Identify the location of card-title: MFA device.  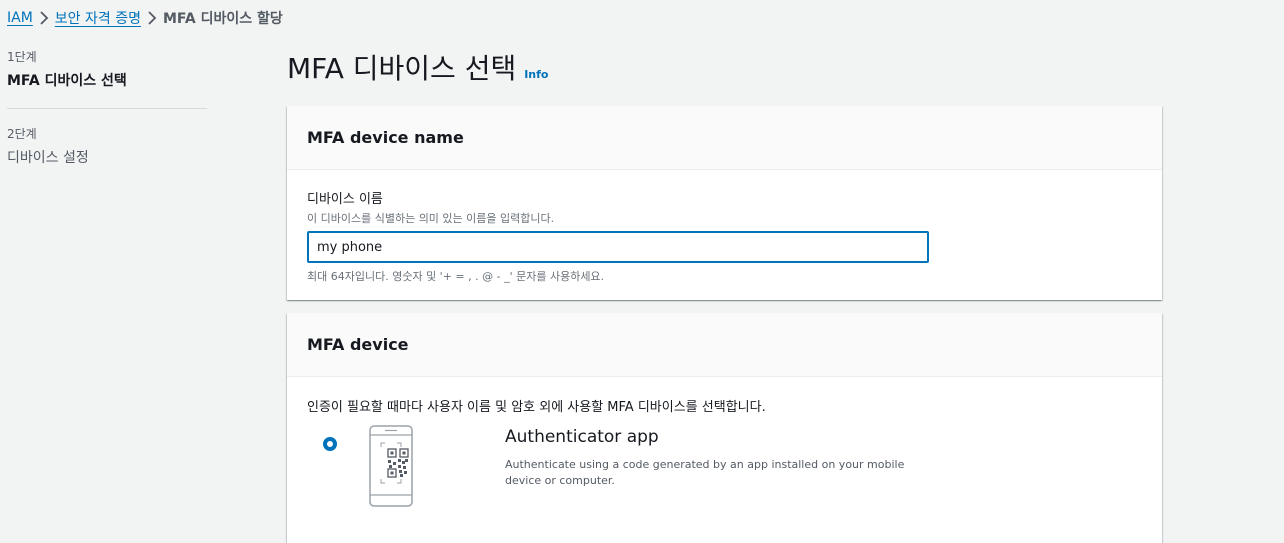
(358, 344).